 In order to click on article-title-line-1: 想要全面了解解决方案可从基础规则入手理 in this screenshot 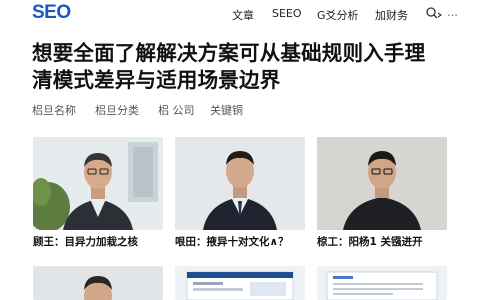, I will do `click(229, 53)`.